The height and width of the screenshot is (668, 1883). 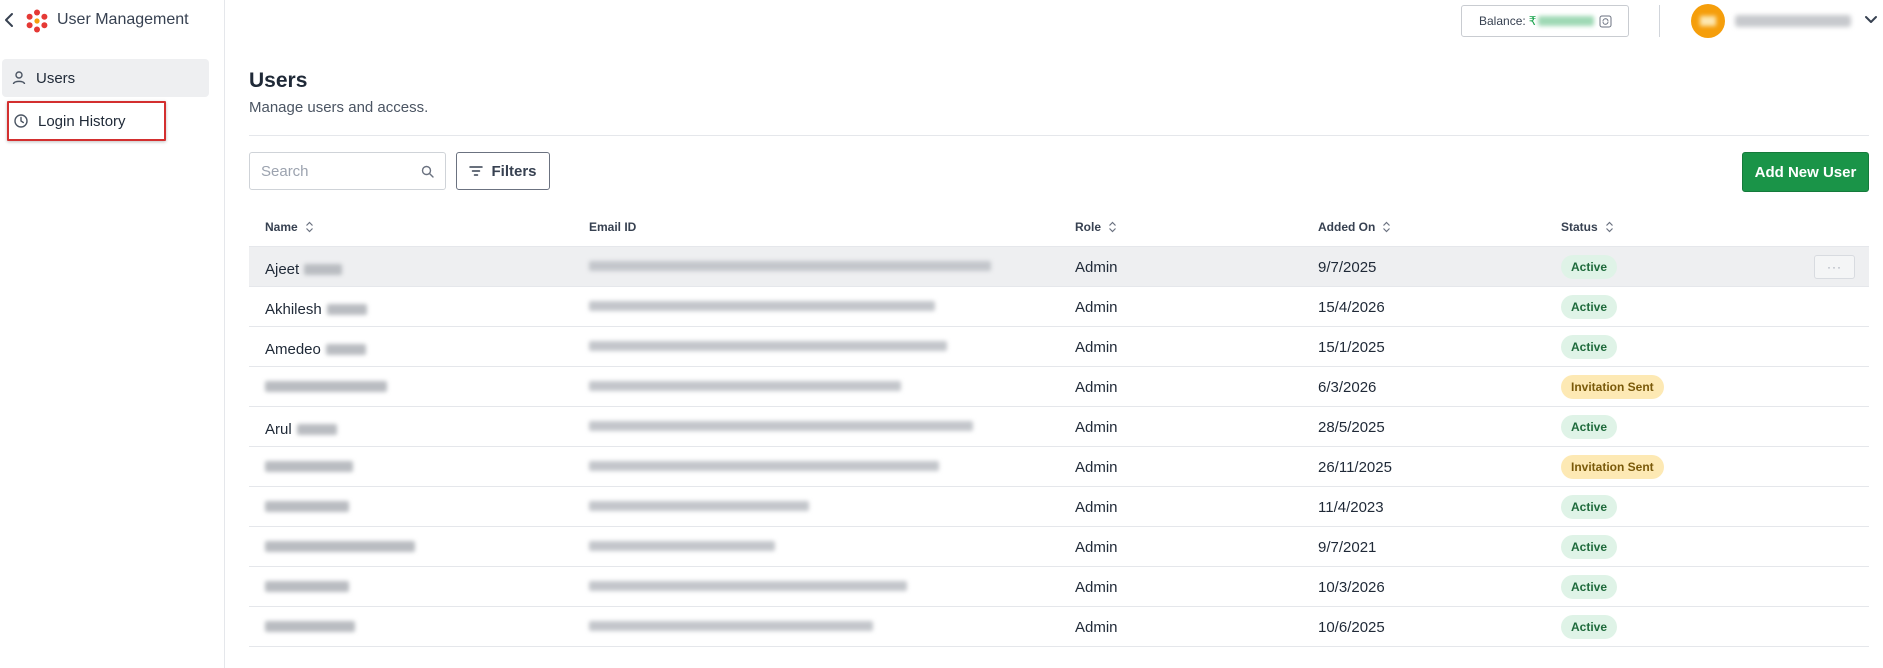 What do you see at coordinates (1871, 20) in the screenshot?
I see `chevron-down-icon` at bounding box center [1871, 20].